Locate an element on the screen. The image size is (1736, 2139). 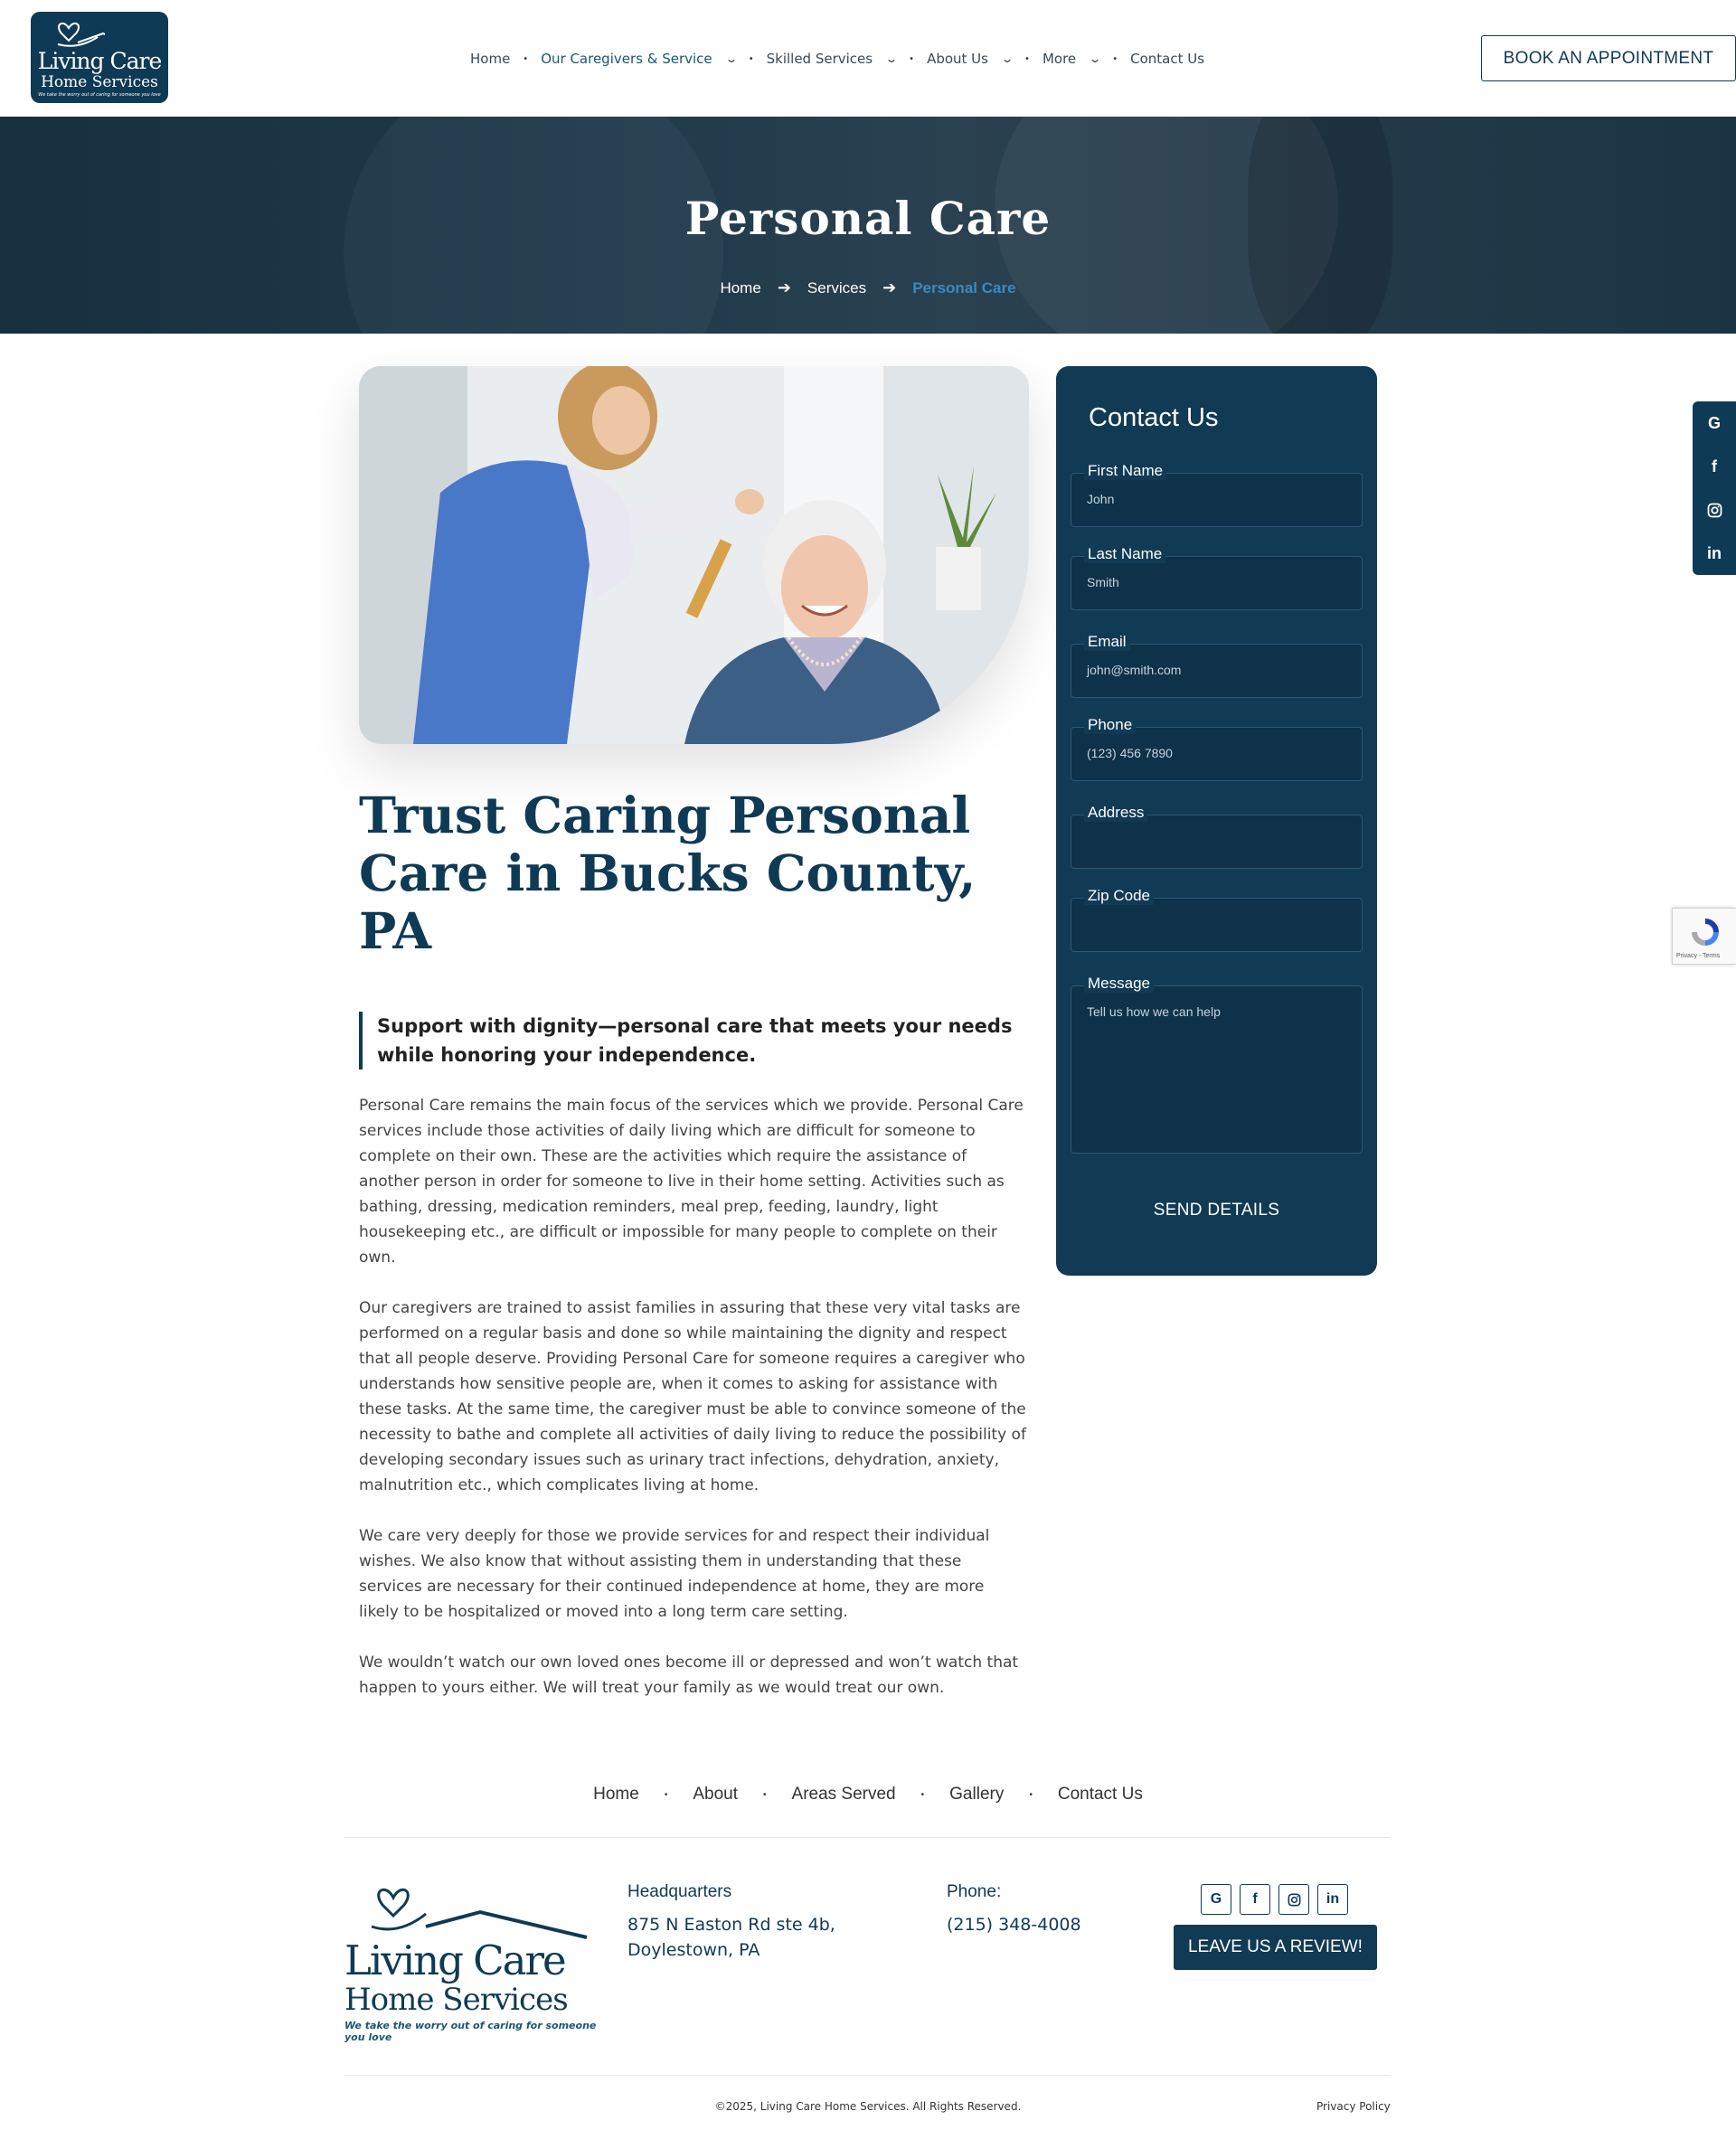
contact-title: Contact Us is located at coordinates (1154, 418).